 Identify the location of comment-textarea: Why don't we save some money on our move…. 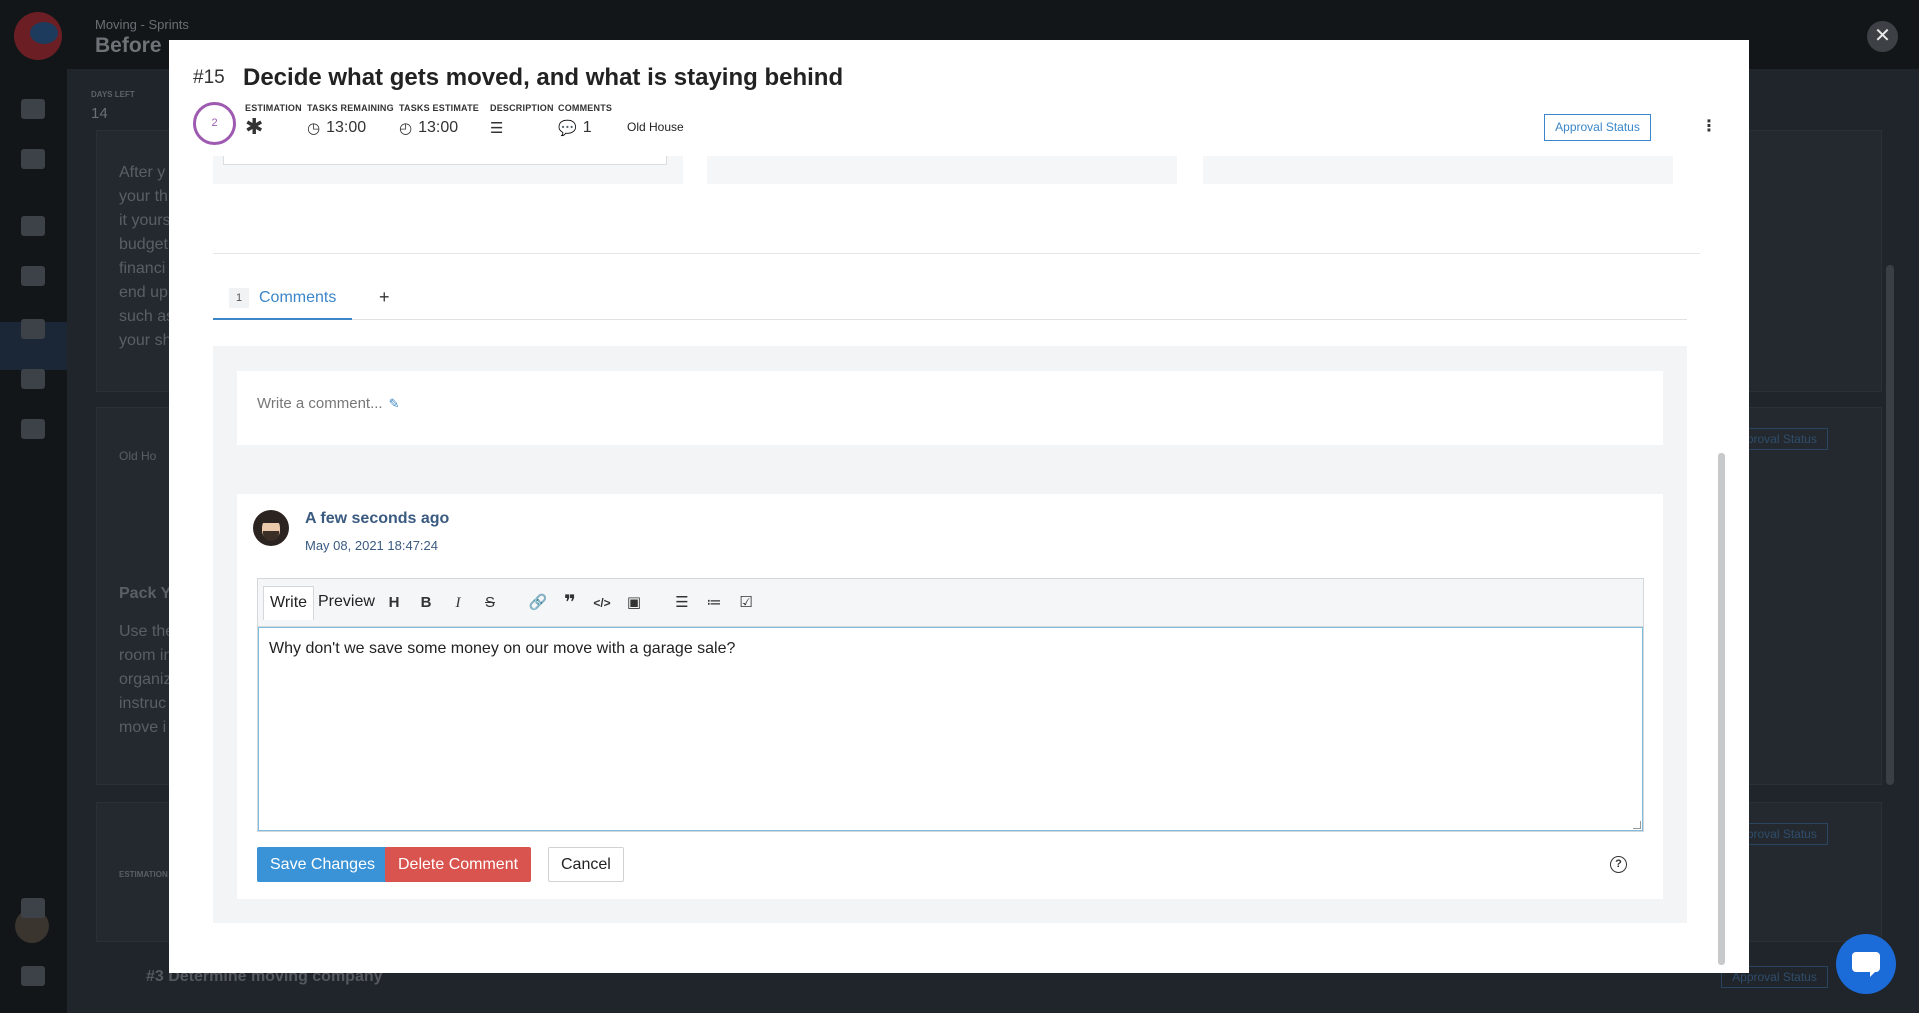
(950, 729).